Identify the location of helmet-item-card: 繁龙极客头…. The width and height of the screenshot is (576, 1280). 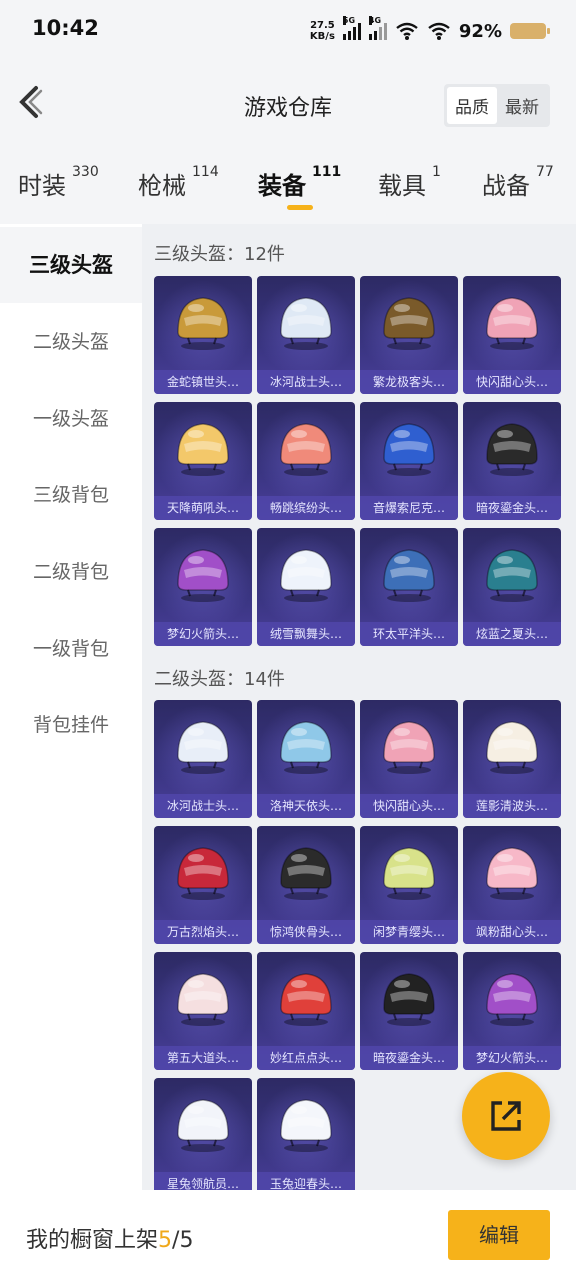
(409, 335).